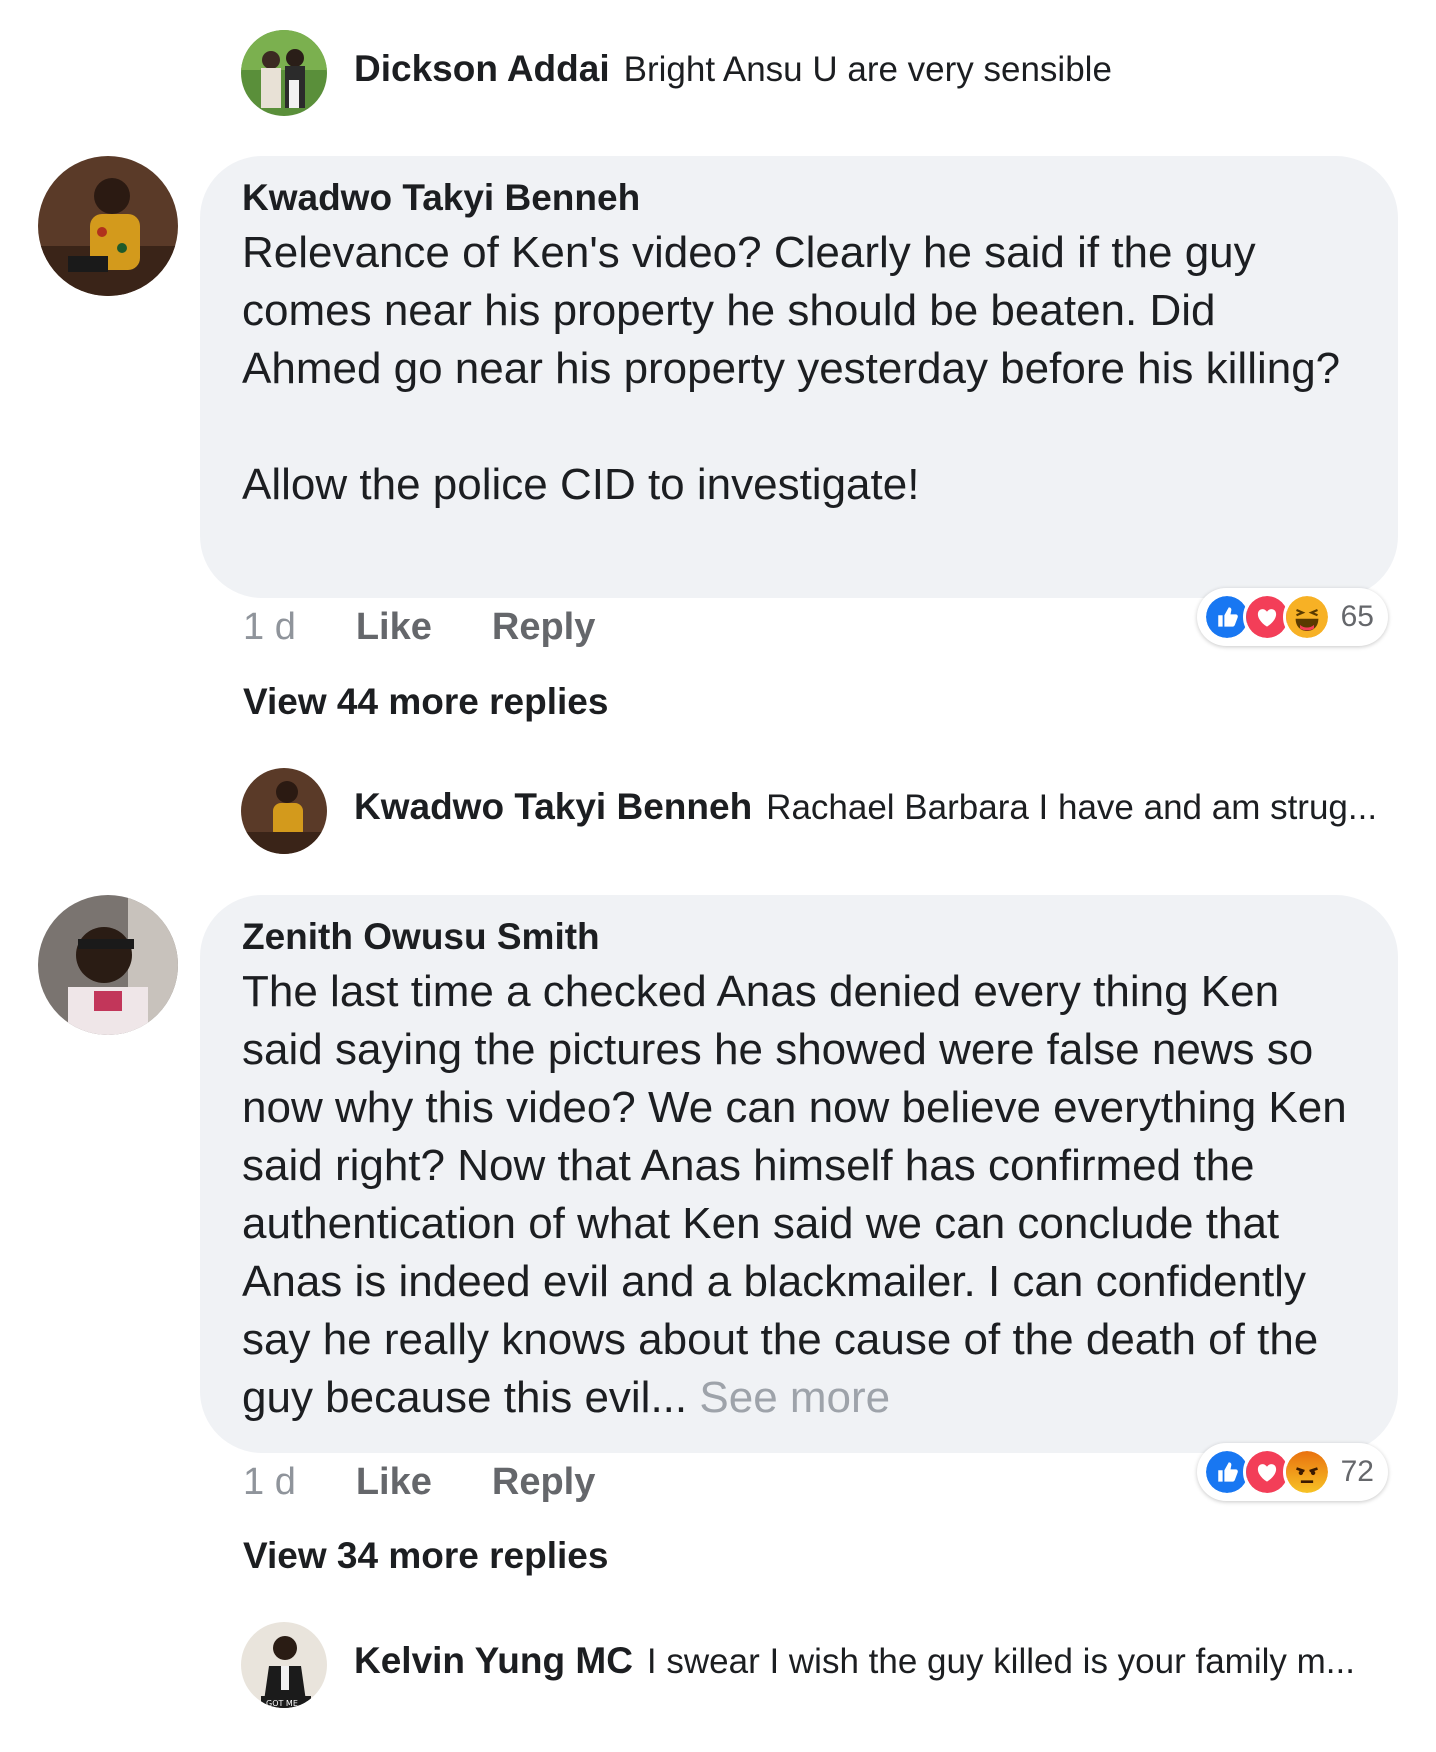 Image resolution: width=1436 pixels, height=1752 pixels. I want to click on see-more-link: See more, so click(794, 1397).